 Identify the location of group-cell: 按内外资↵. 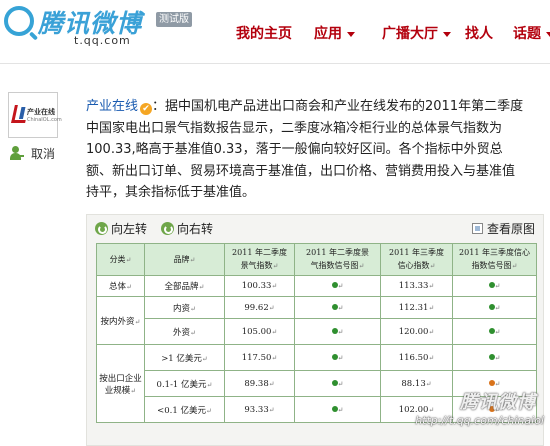
(120, 320).